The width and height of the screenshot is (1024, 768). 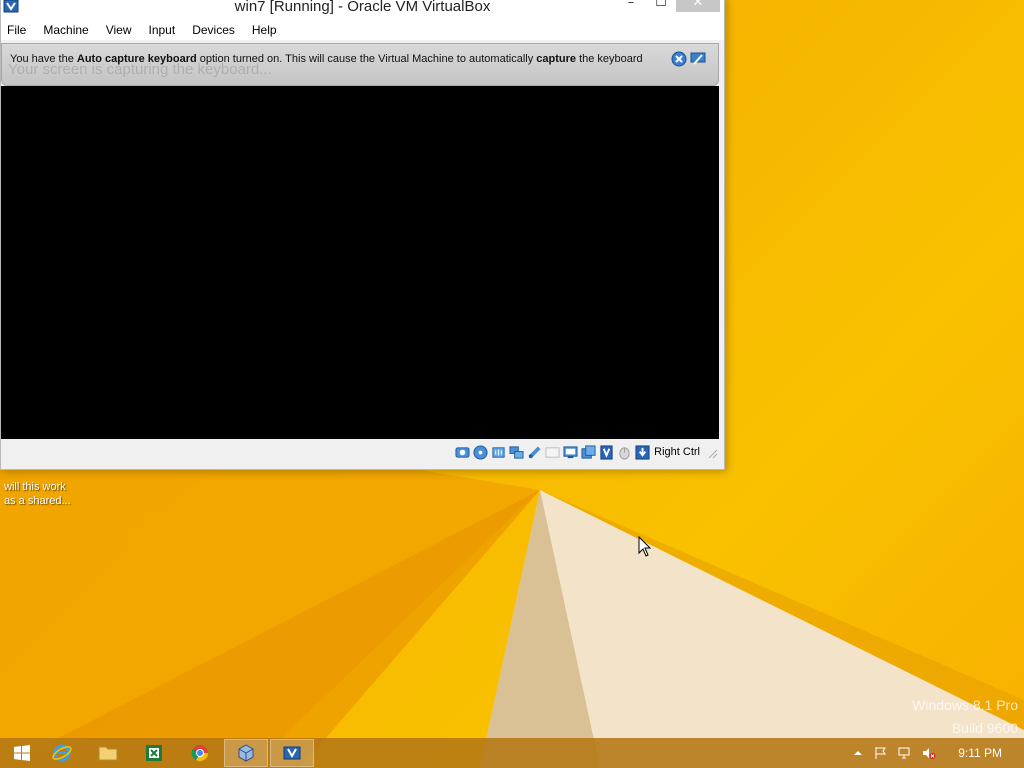 I want to click on action-center-flag-icon, so click(x=881, y=753).